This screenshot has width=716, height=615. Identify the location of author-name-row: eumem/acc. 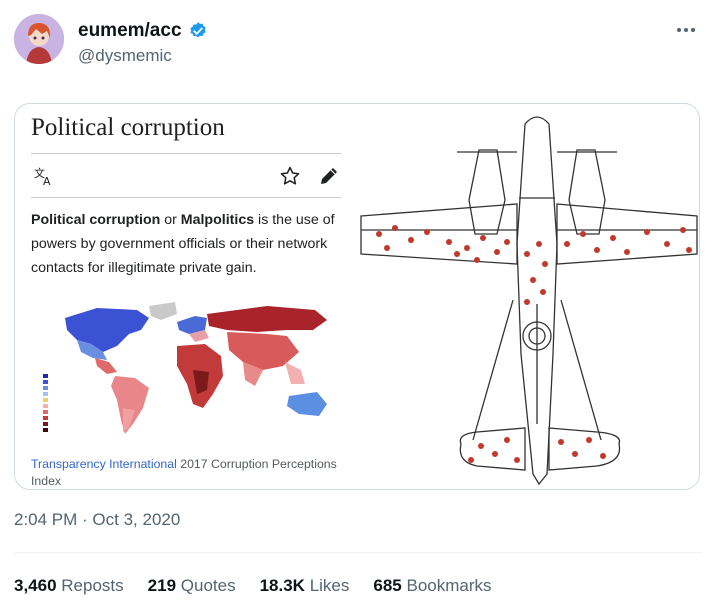
(143, 31).